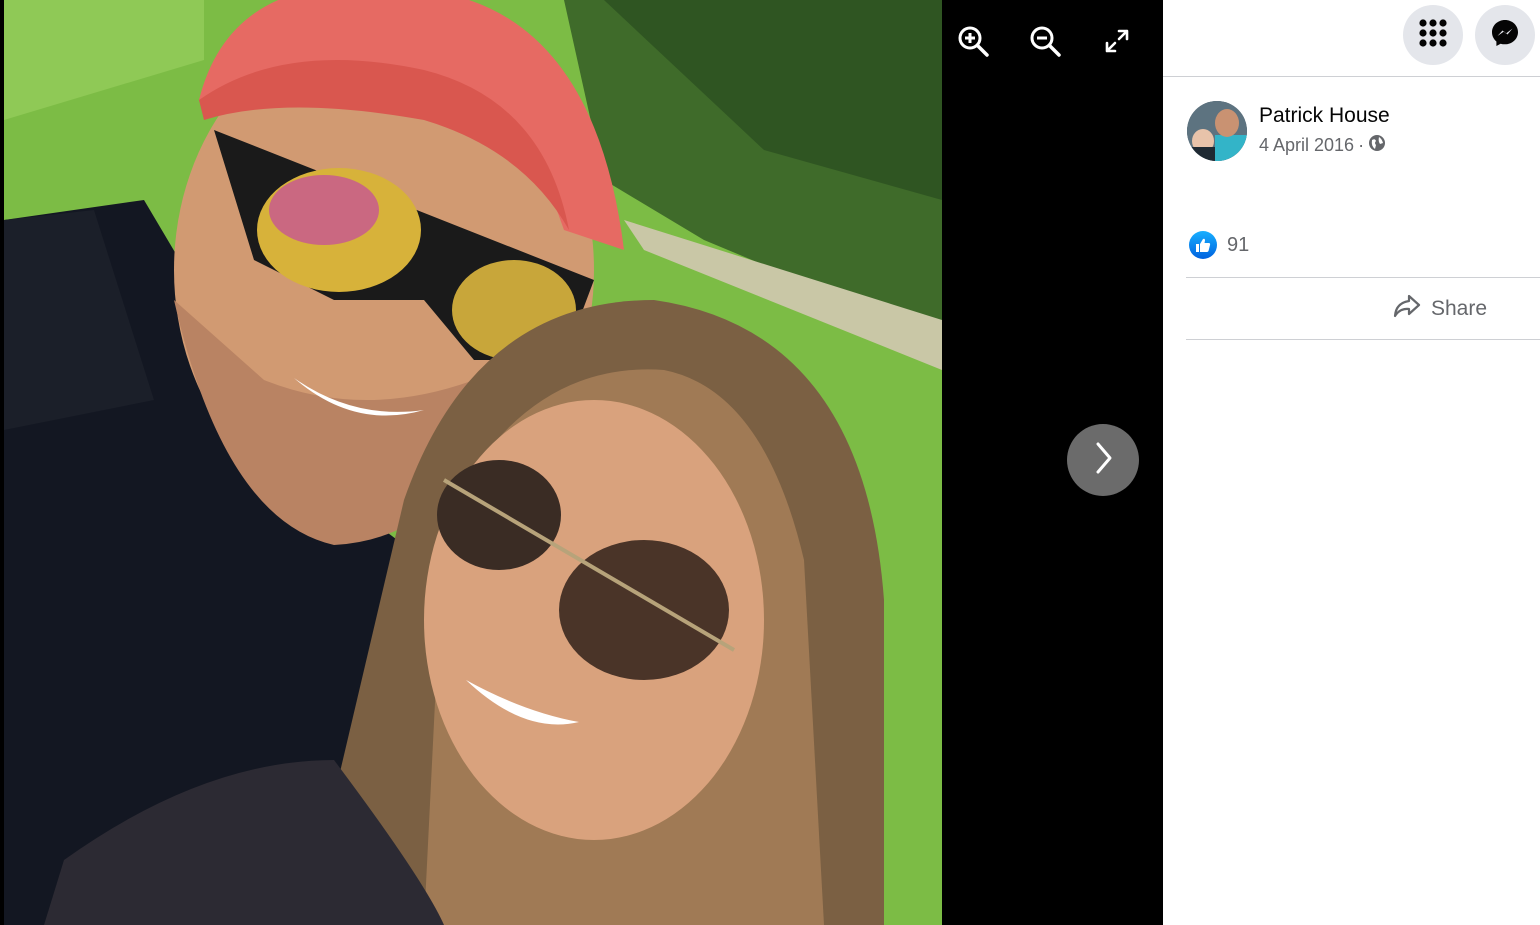 The height and width of the screenshot is (925, 1540). Describe the element at coordinates (1217, 131) in the screenshot. I see `avatar` at that location.